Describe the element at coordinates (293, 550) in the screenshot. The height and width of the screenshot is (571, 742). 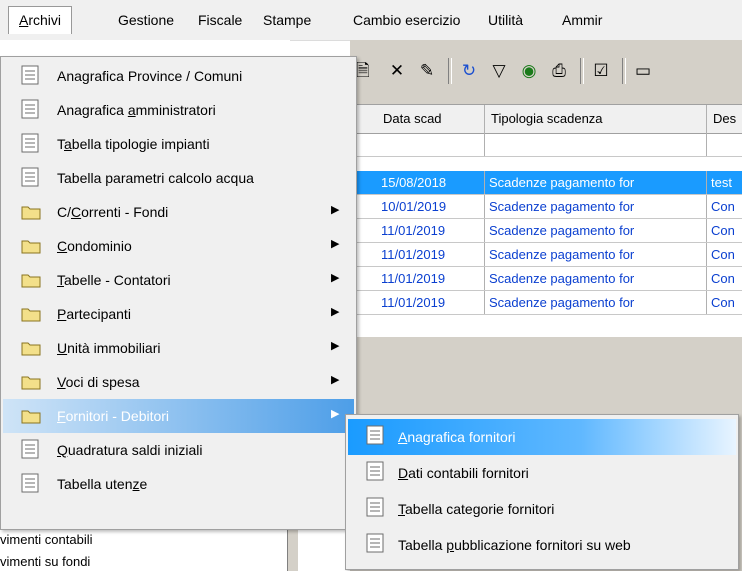
I see `pane-splitter` at that location.